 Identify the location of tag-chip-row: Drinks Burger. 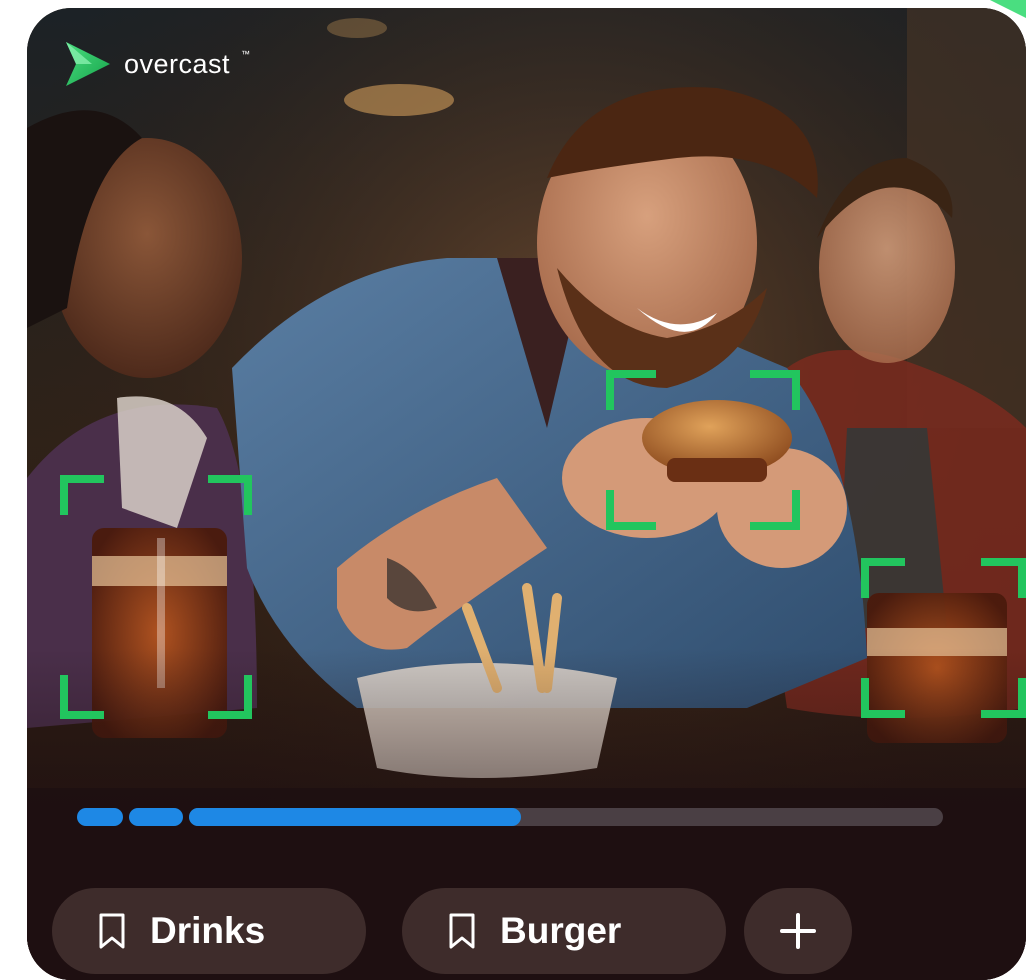
(532, 931).